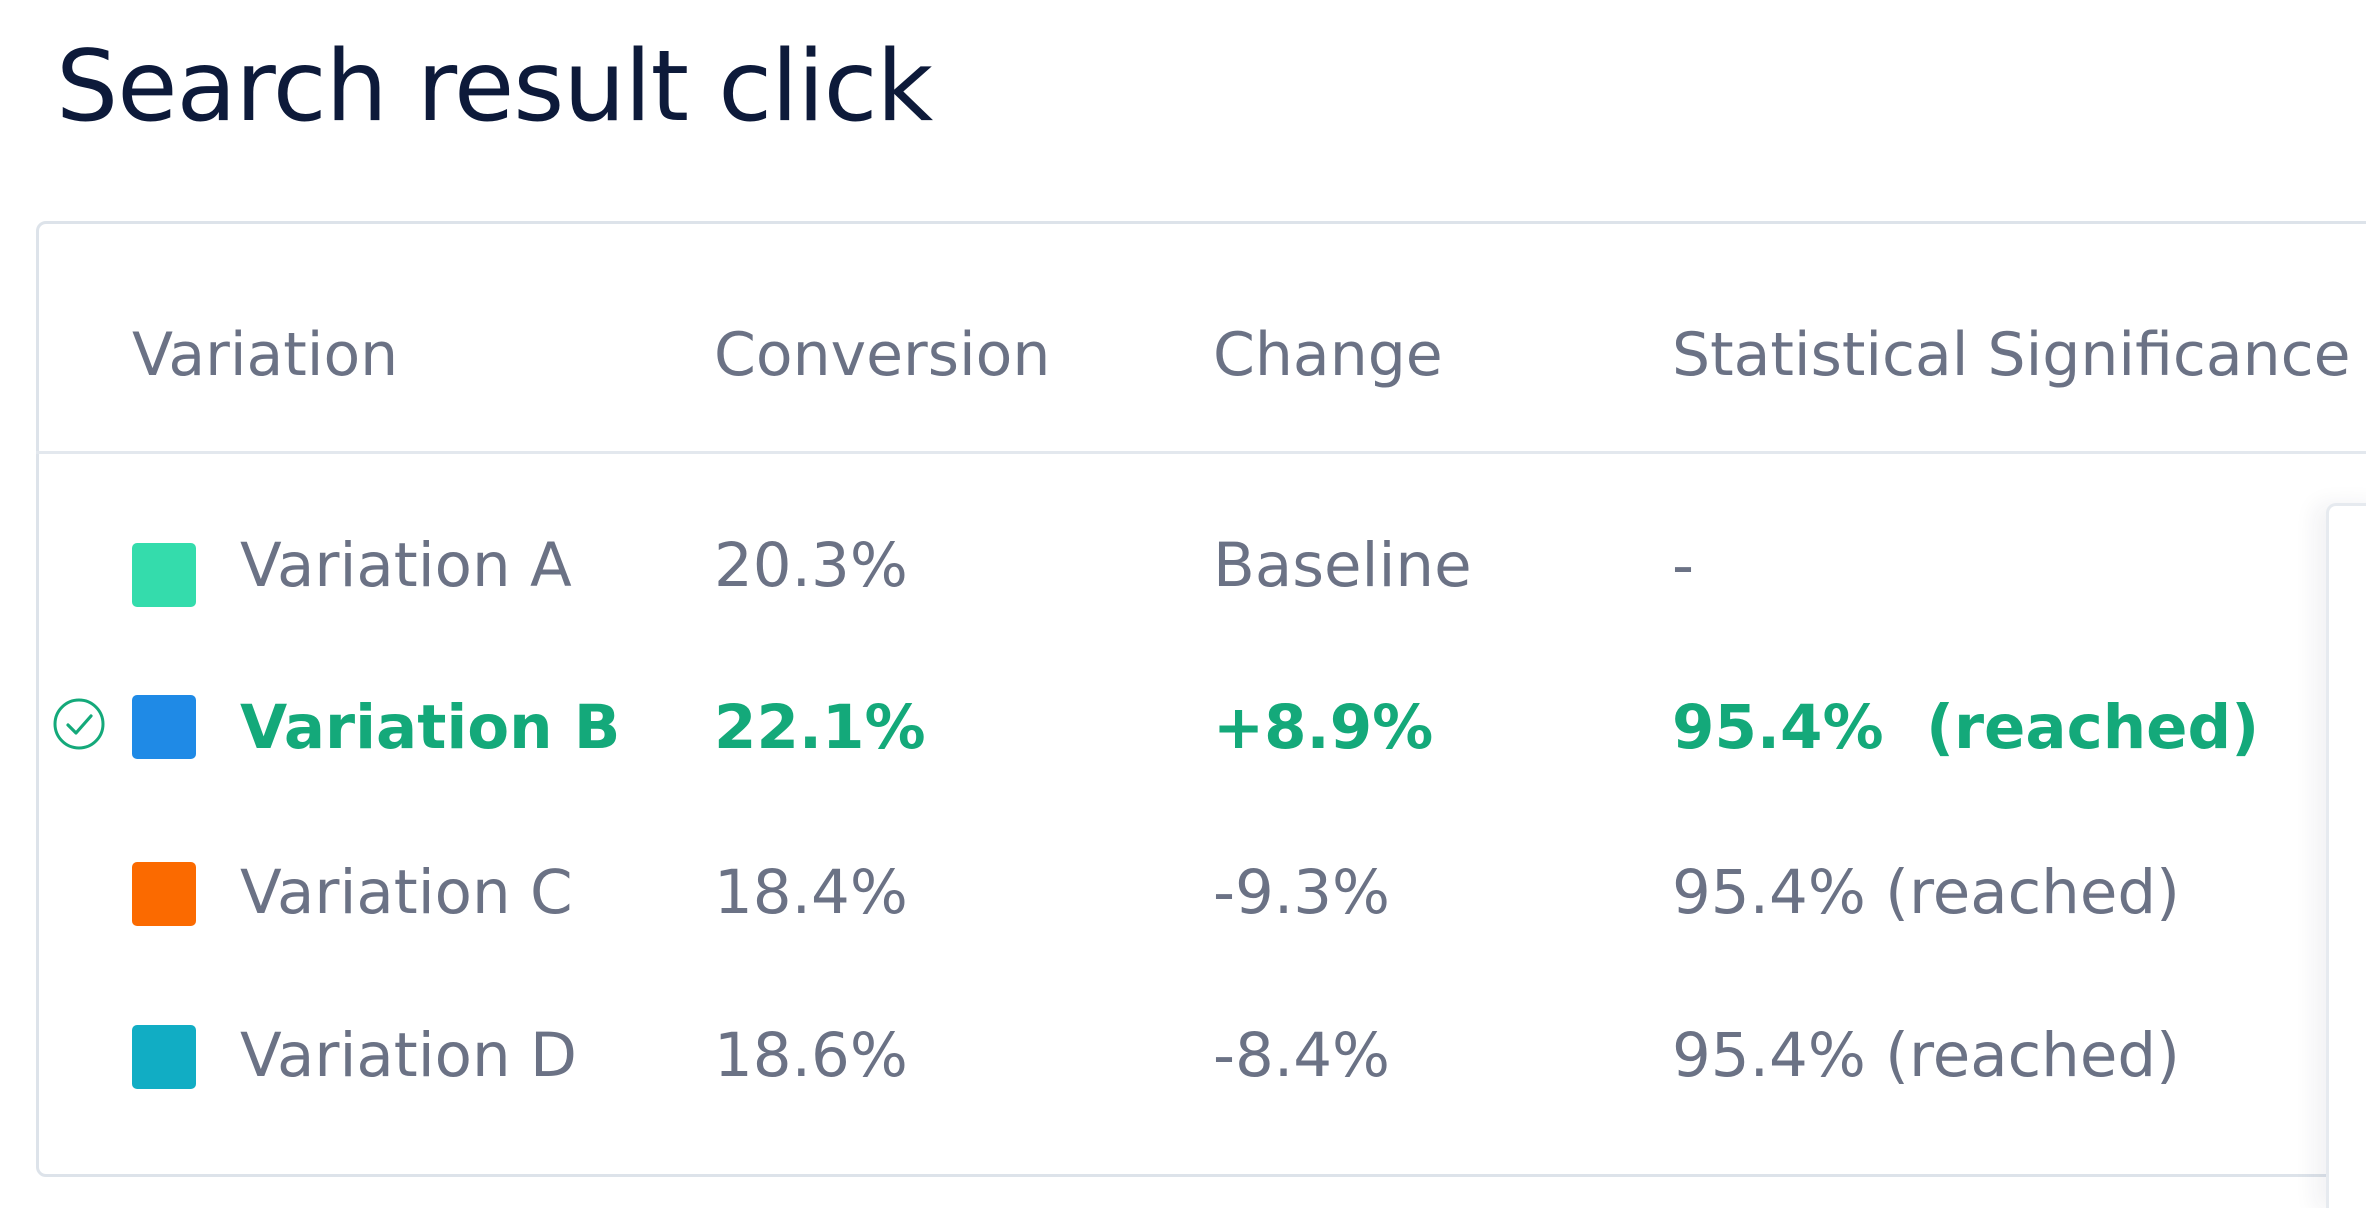 The image size is (2366, 1208). What do you see at coordinates (1342, 565) in the screenshot?
I see `change-value: Baseline` at bounding box center [1342, 565].